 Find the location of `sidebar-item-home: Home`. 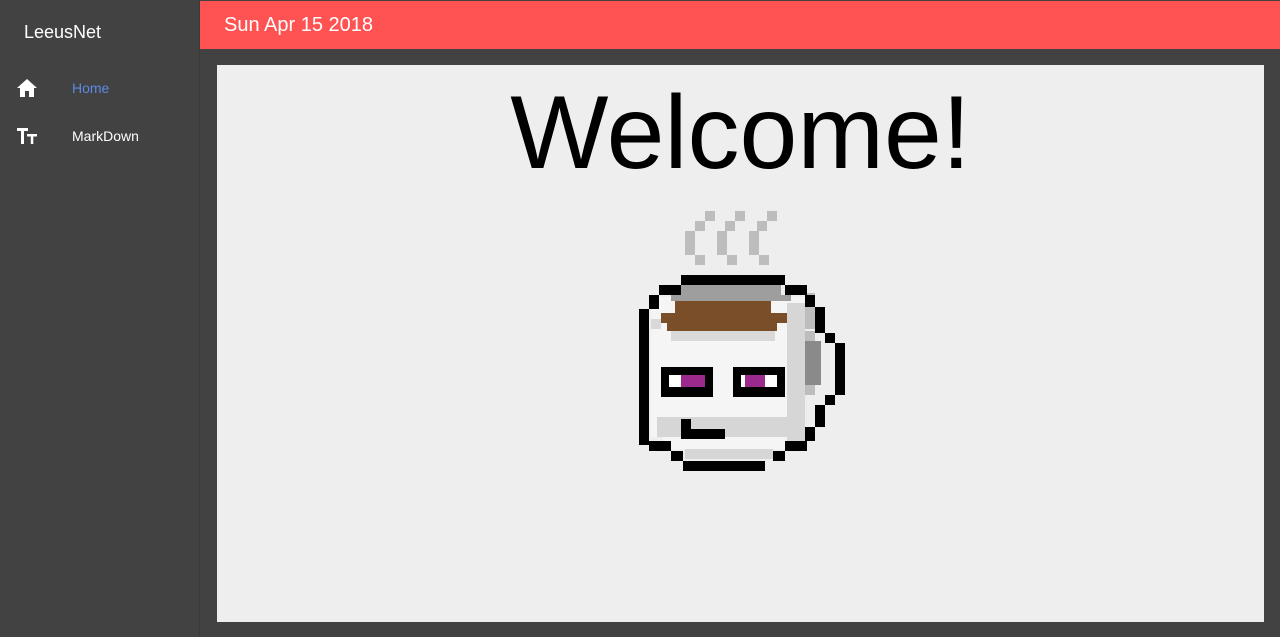

sidebar-item-home: Home is located at coordinates (99, 88).